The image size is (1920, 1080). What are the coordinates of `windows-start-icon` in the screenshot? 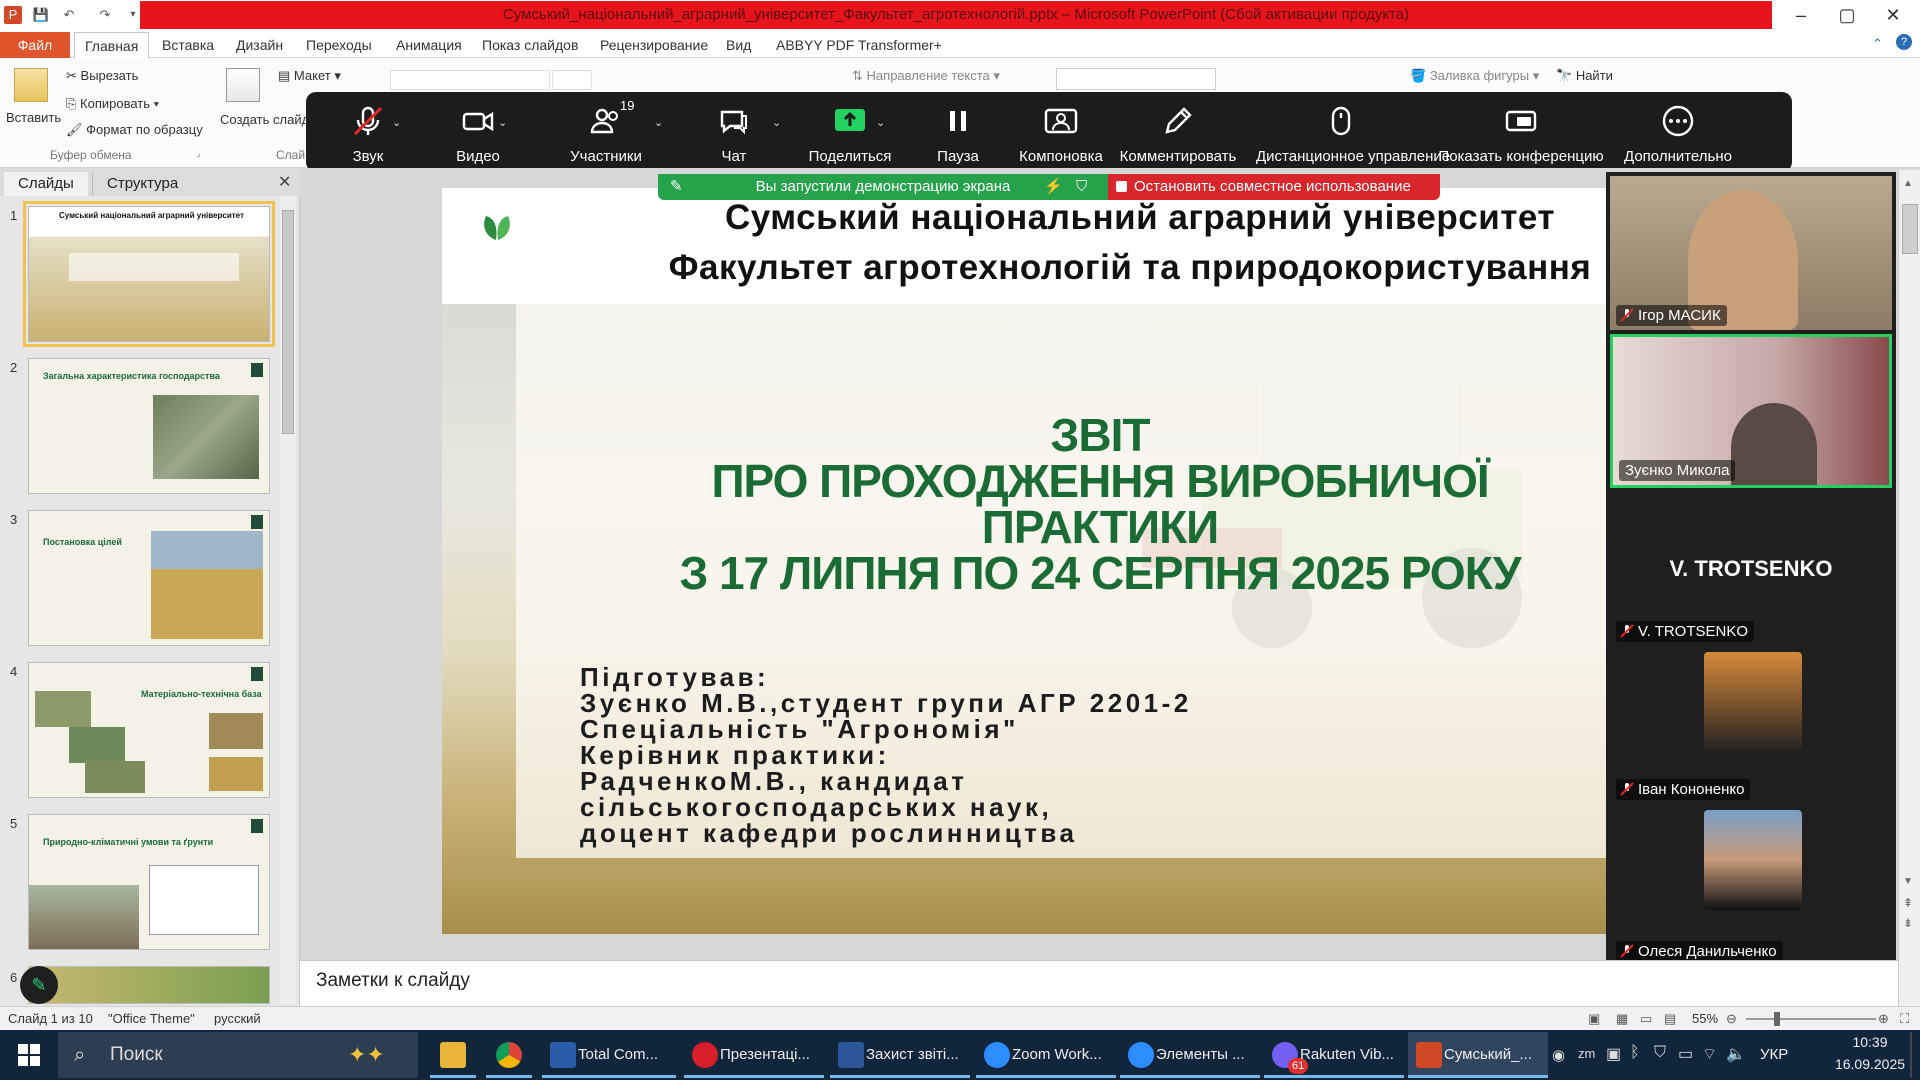 It's located at (29, 1055).